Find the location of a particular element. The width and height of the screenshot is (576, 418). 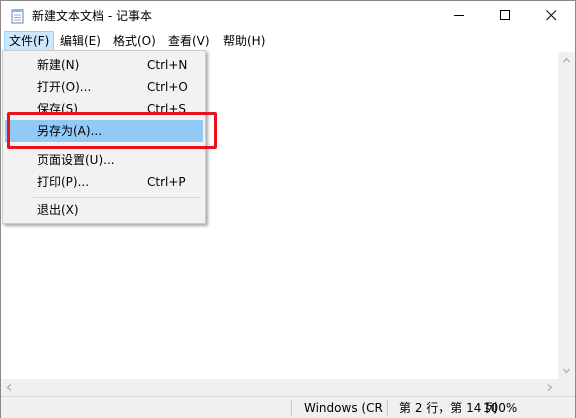

vertical-scrollbar is located at coordinates (566, 215).